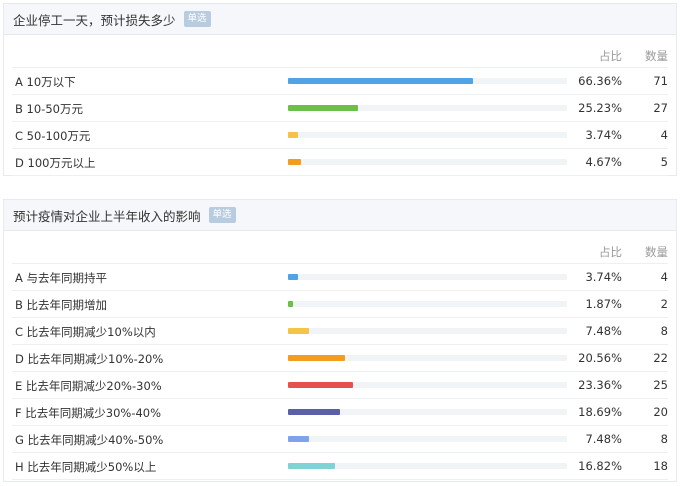  Describe the element at coordinates (660, 108) in the screenshot. I see `option-count: 27` at that location.